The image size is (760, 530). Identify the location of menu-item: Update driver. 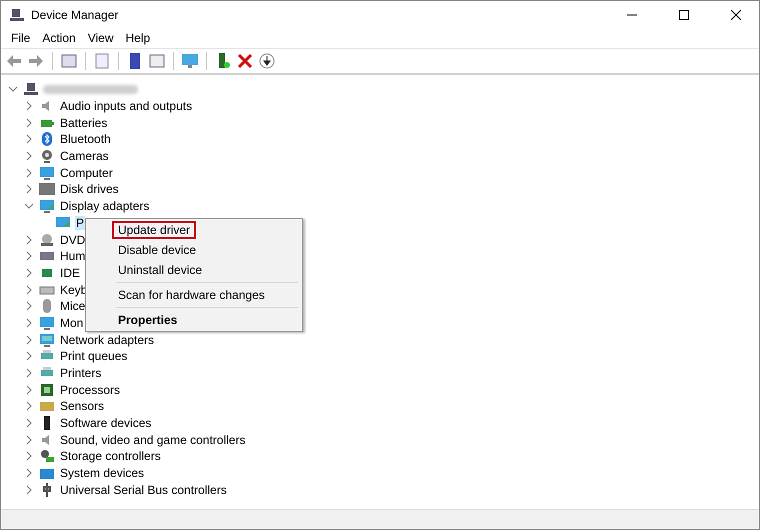
(154, 230).